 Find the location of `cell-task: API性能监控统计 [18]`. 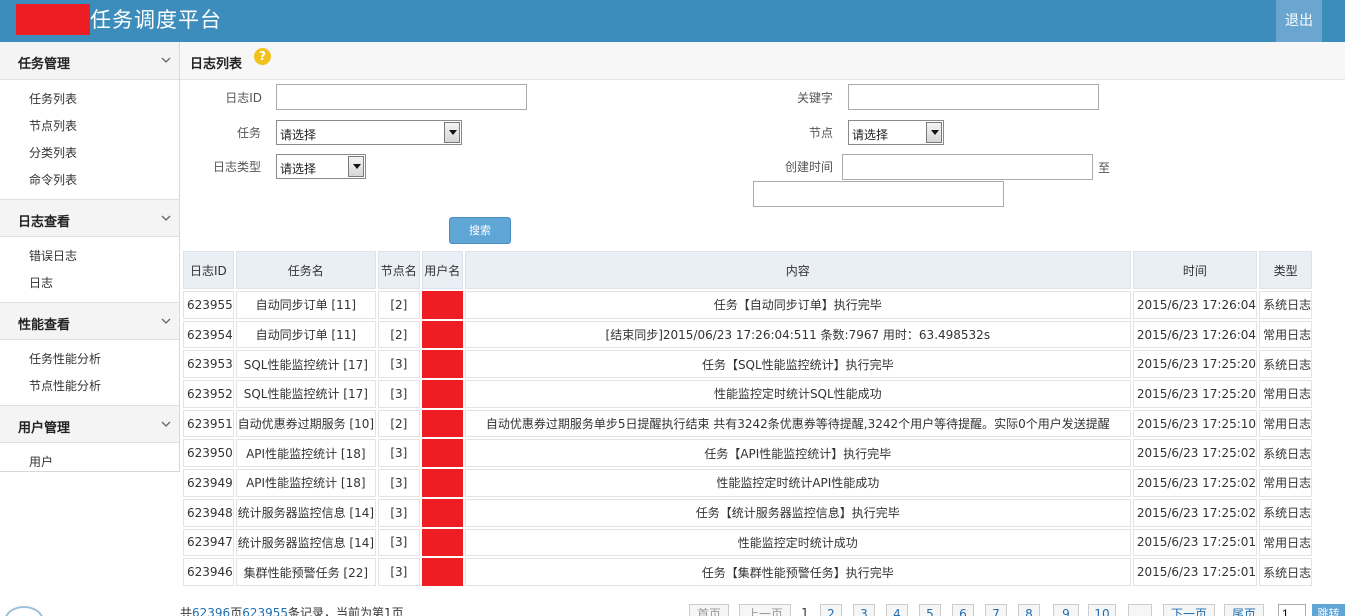

cell-task: API性能监控统计 [18] is located at coordinates (305, 483).